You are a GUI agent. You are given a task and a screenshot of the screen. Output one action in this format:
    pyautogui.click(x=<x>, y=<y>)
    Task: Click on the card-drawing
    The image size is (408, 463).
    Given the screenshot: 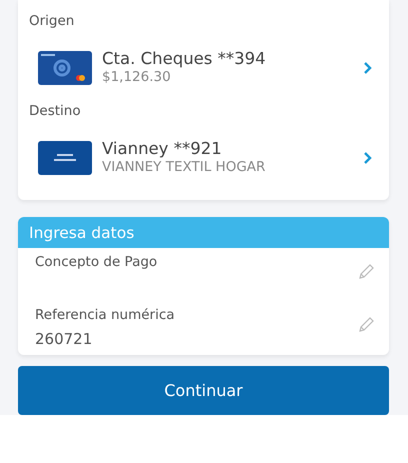 What is the action you would take?
    pyautogui.click(x=65, y=67)
    